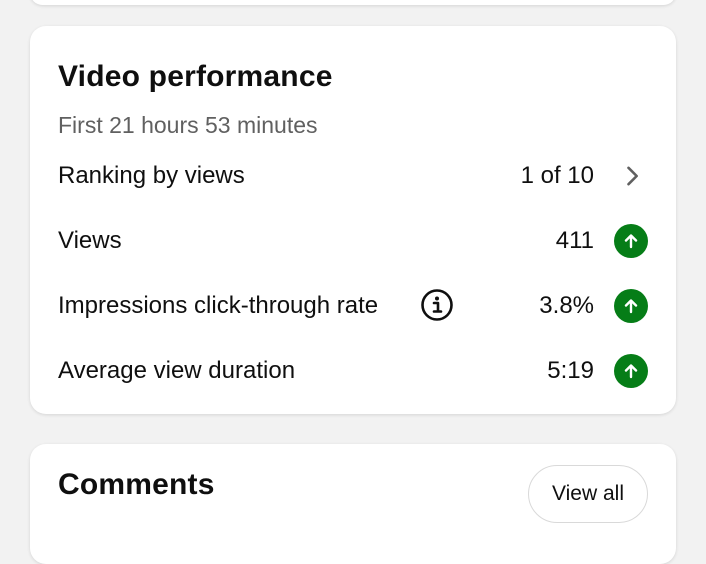  I want to click on average-view-duration-label: Average view duration, so click(177, 370).